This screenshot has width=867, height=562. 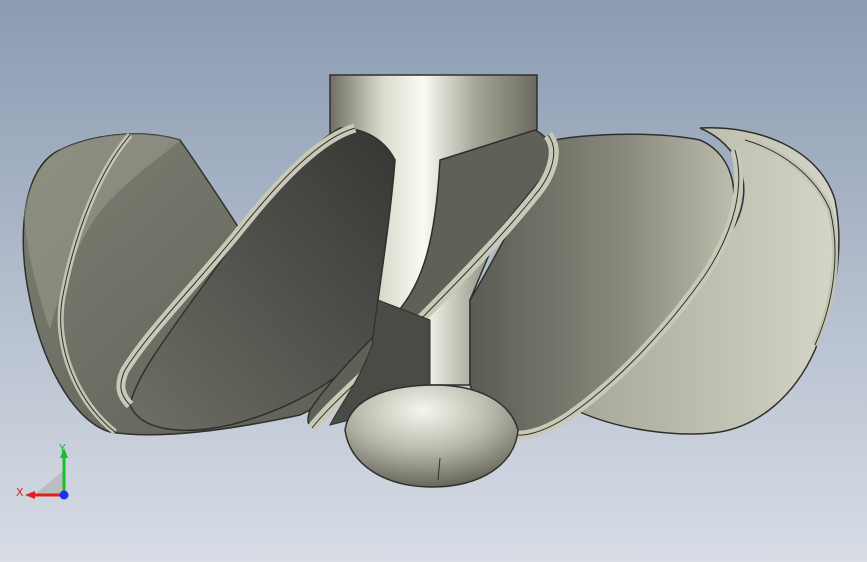 I want to click on triad-y-label: Y, so click(x=62, y=448).